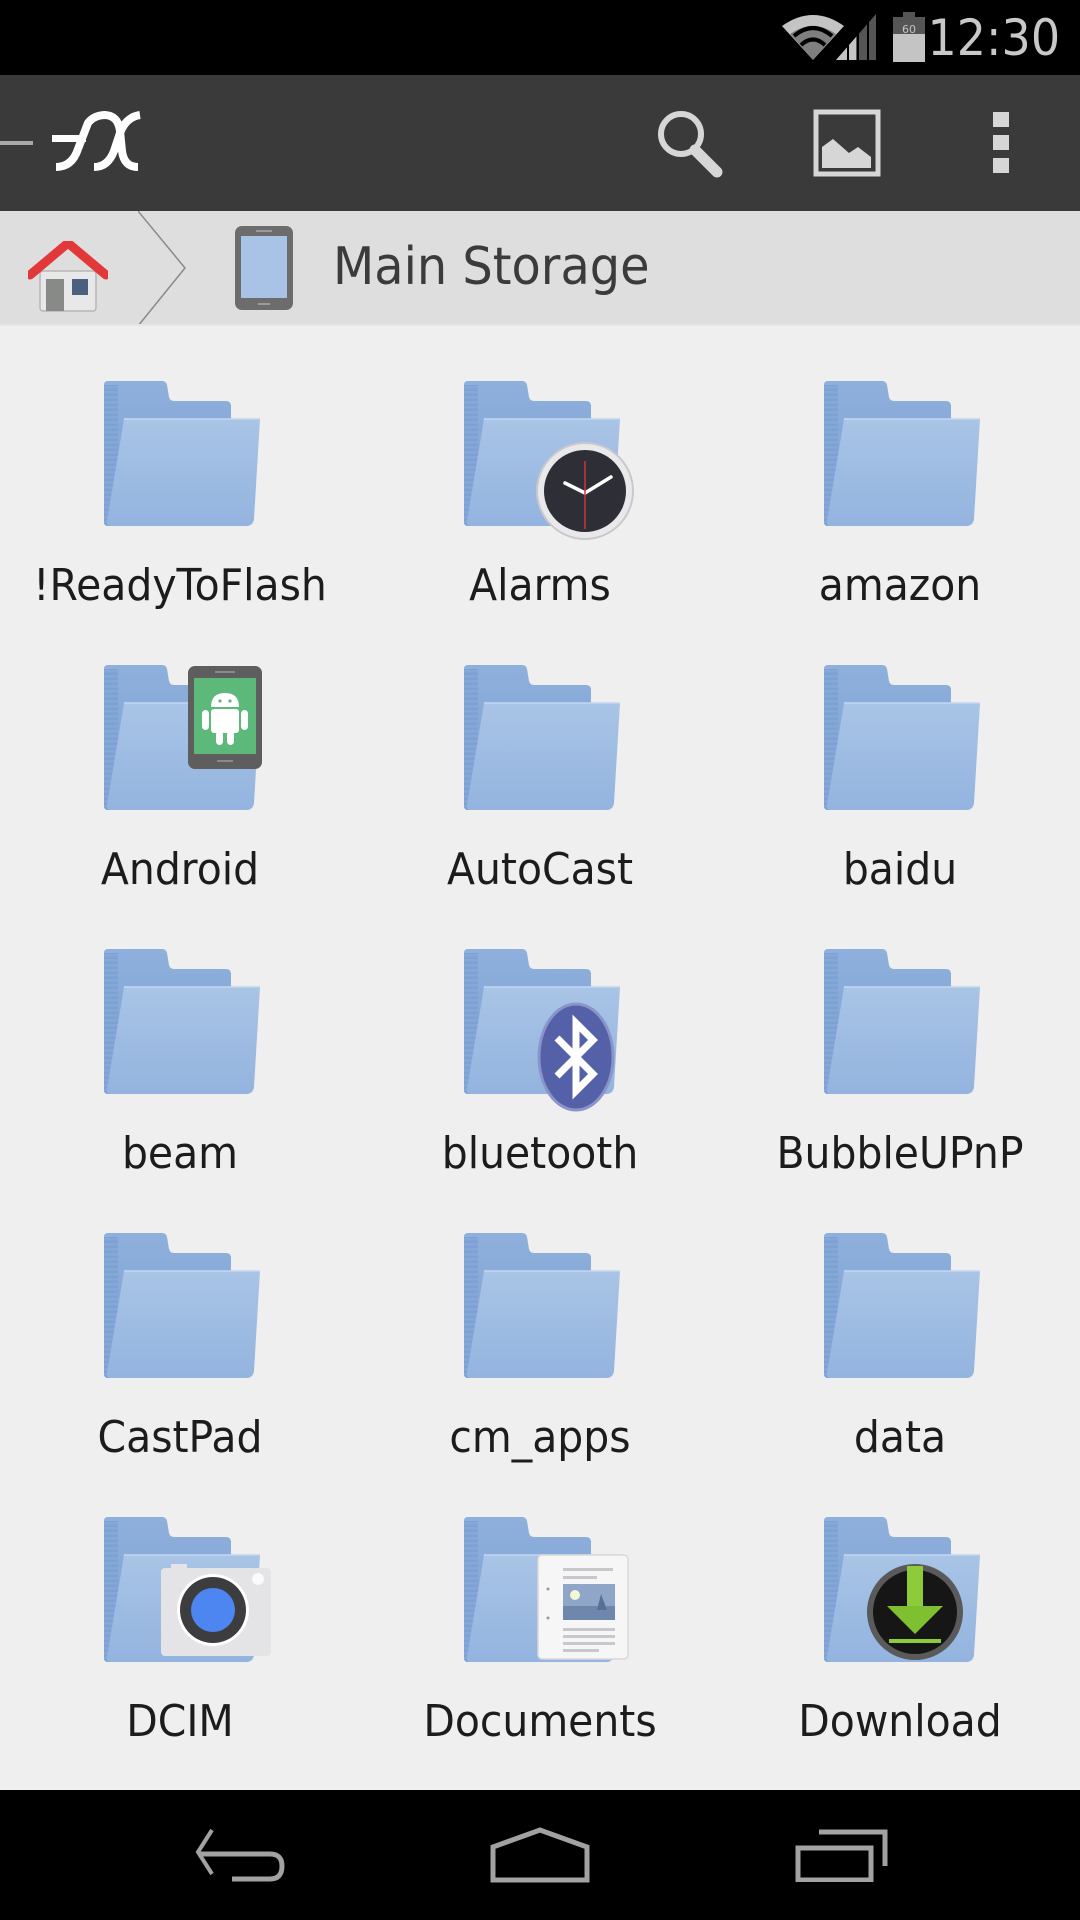 This screenshot has height=1920, width=1080. I want to click on folder-label: Download, so click(900, 1721).